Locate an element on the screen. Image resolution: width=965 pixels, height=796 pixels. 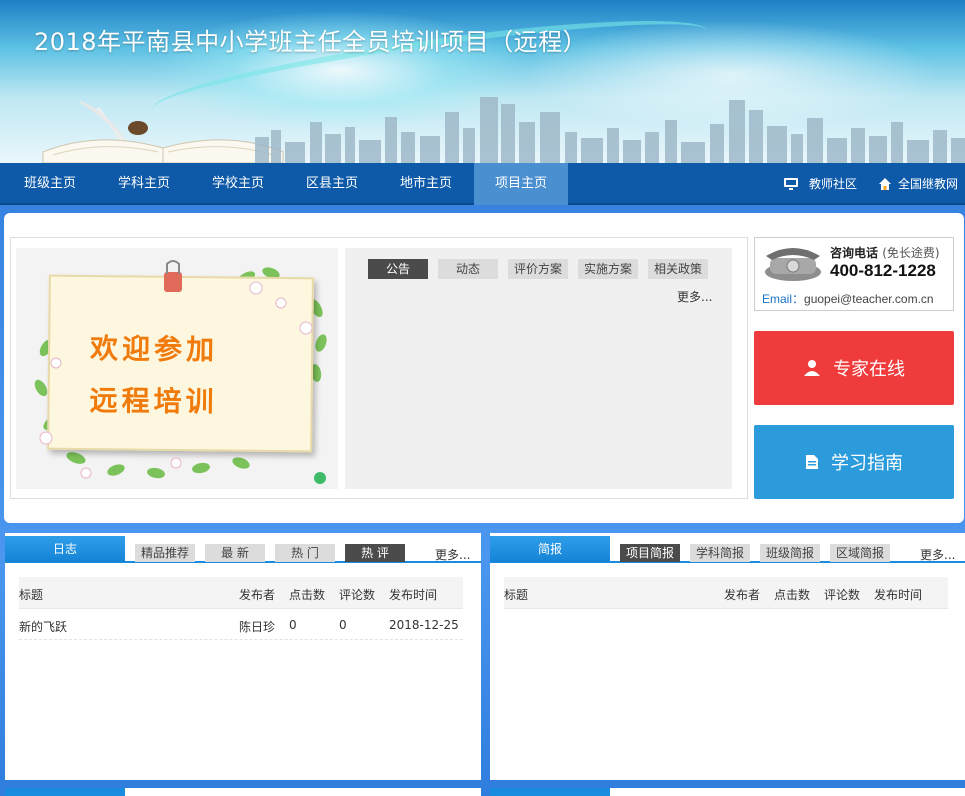
book-quill-illustration is located at coordinates (163, 131).